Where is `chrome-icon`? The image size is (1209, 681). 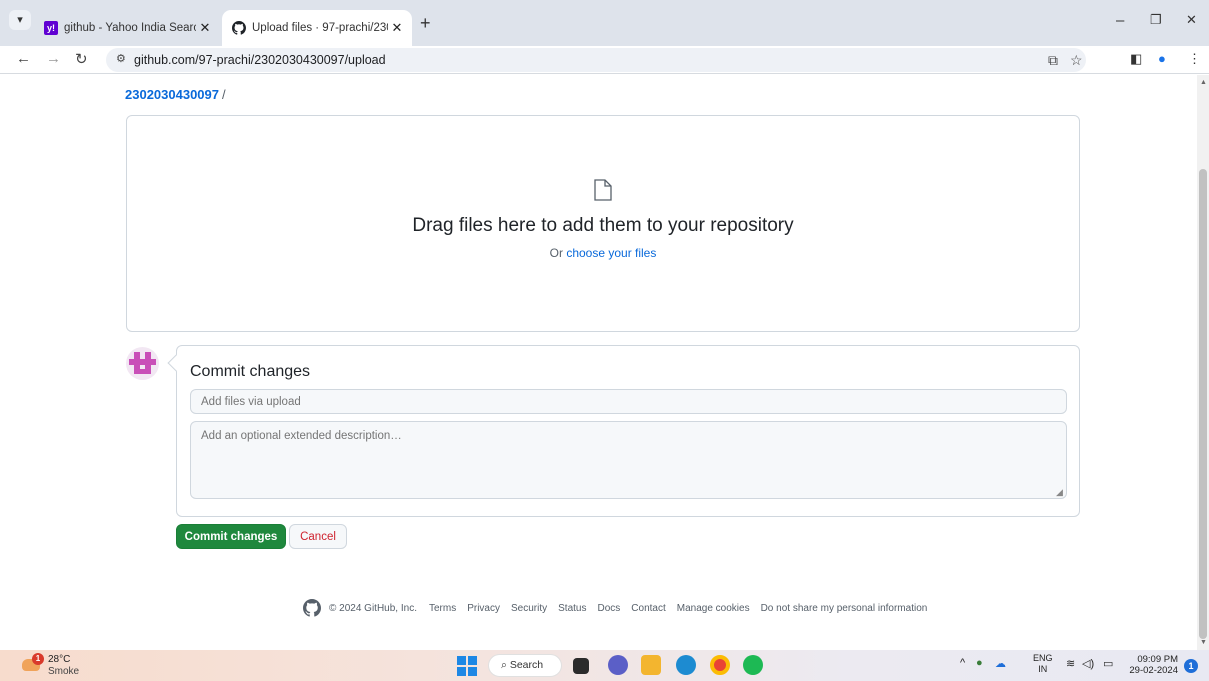 chrome-icon is located at coordinates (720, 665).